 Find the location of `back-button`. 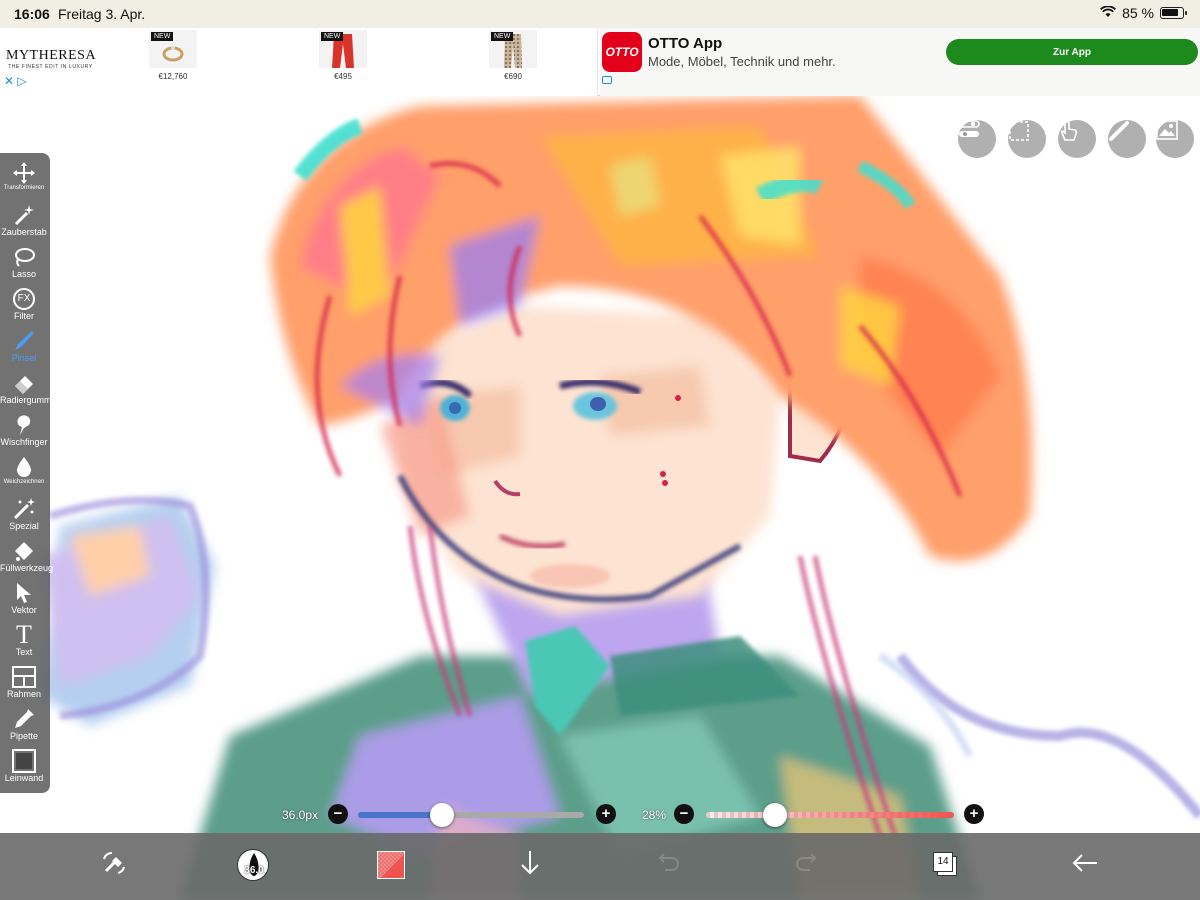

back-button is located at coordinates (1085, 865).